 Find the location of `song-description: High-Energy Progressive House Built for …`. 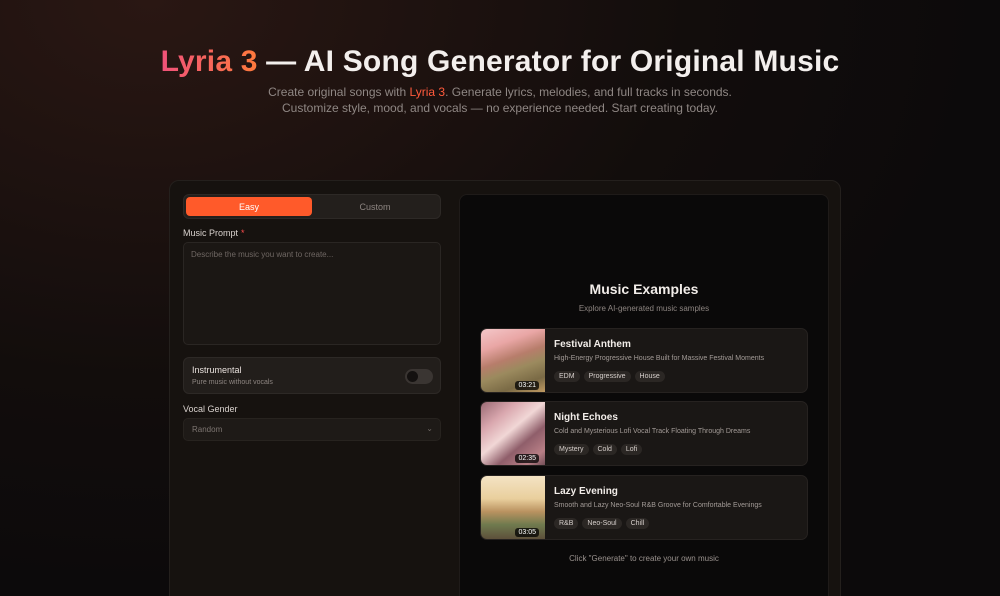

song-description: High-Energy Progressive House Built for … is located at coordinates (659, 358).